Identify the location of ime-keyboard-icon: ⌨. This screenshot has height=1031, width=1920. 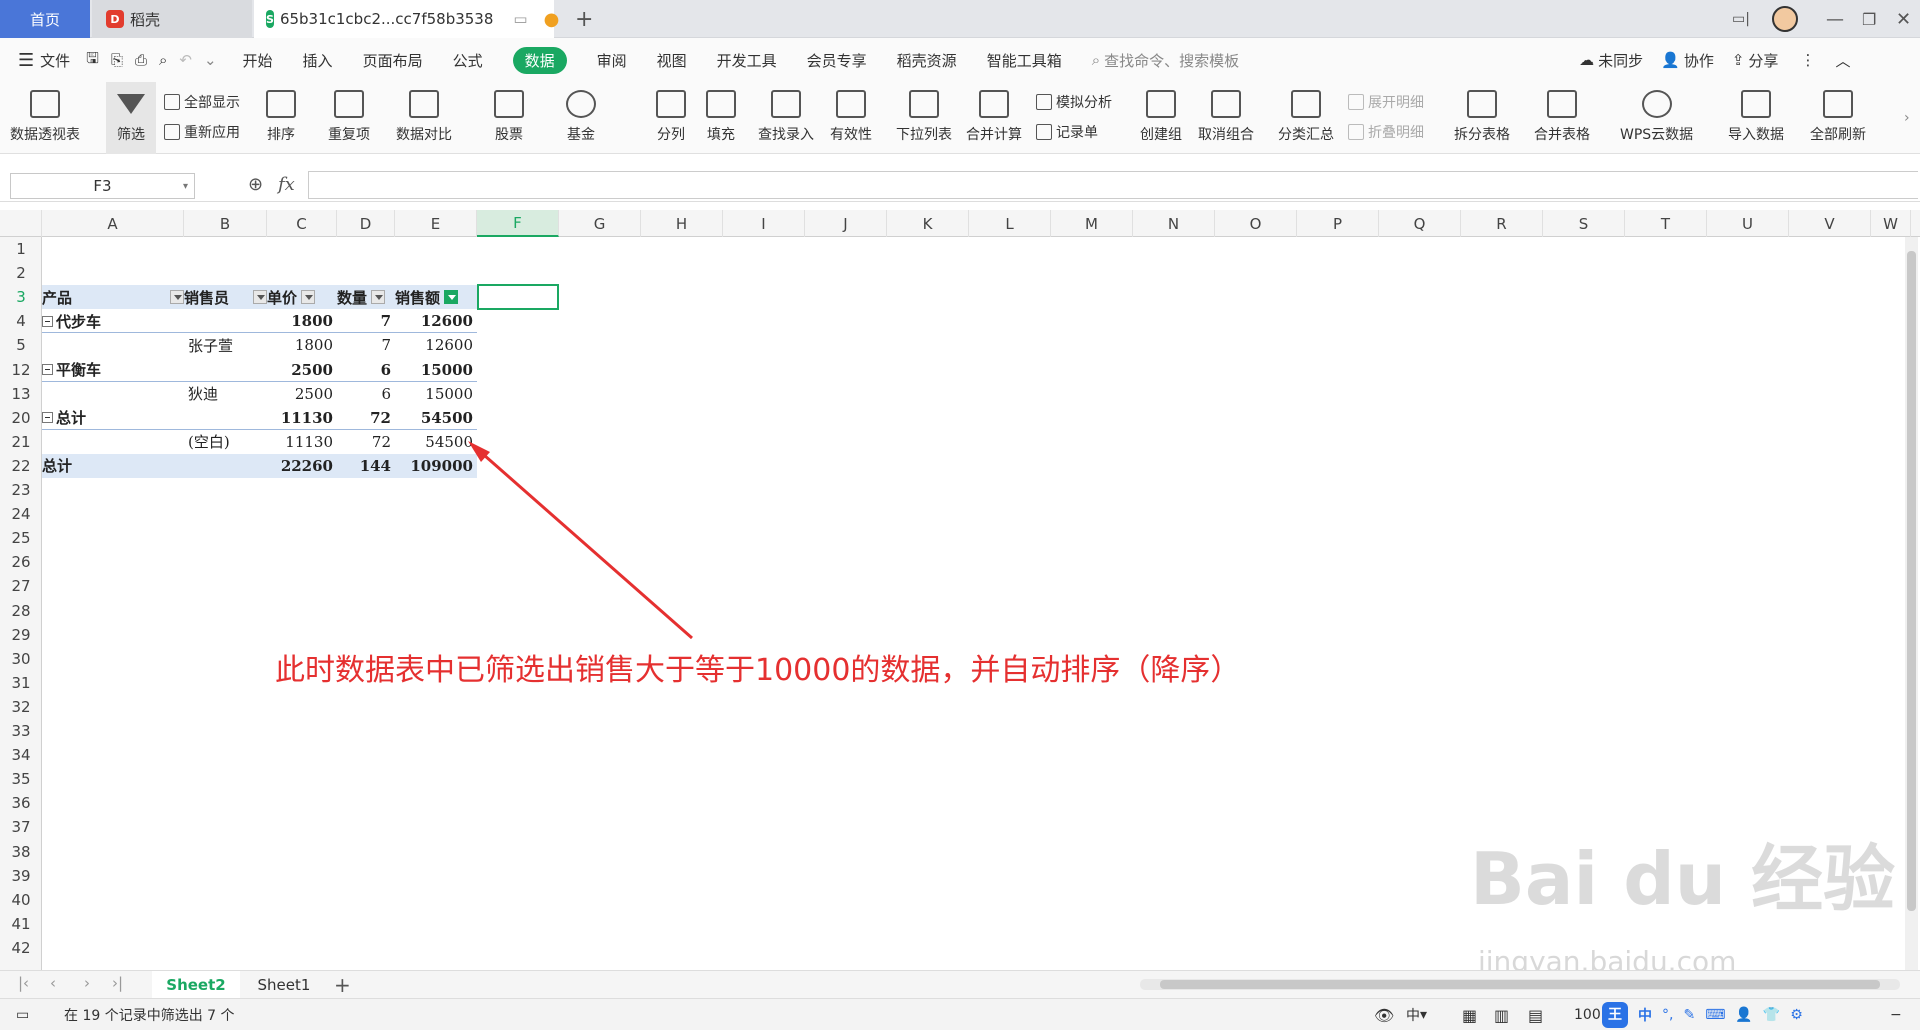
(1715, 1015).